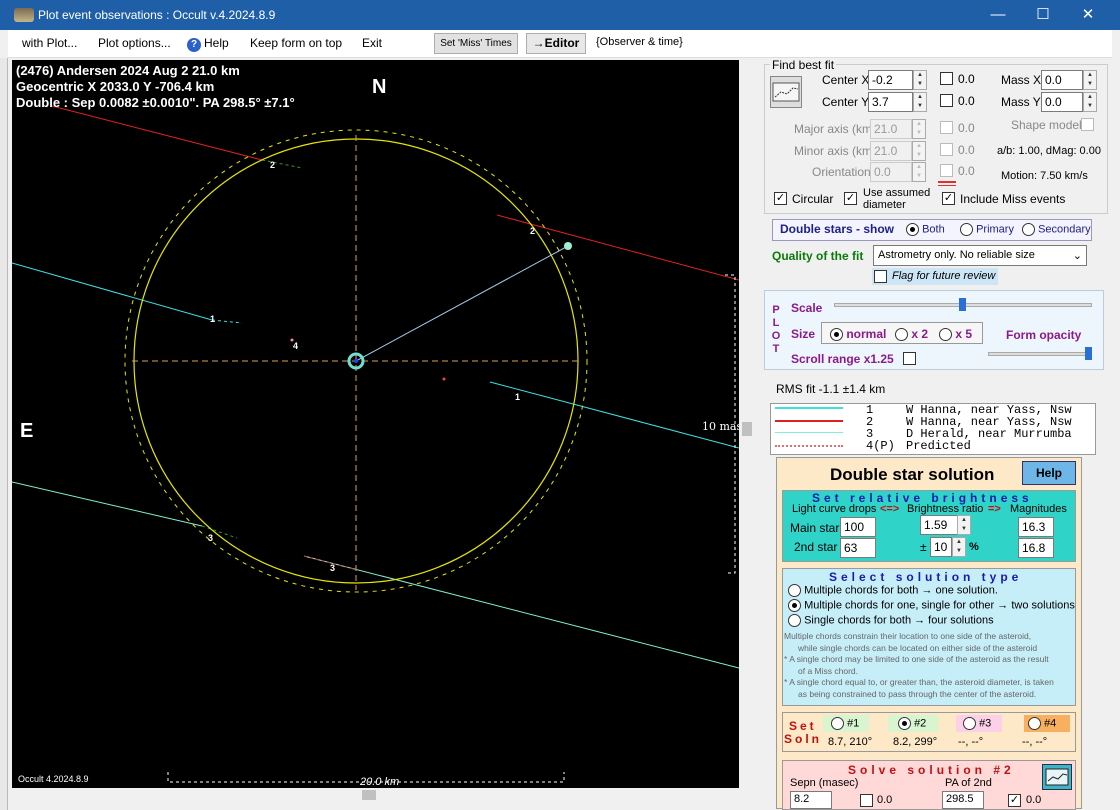 The width and height of the screenshot is (1120, 810). Describe the element at coordinates (1090, 102) in the screenshot. I see `mass-y-spinner: ▲ ▼` at that location.